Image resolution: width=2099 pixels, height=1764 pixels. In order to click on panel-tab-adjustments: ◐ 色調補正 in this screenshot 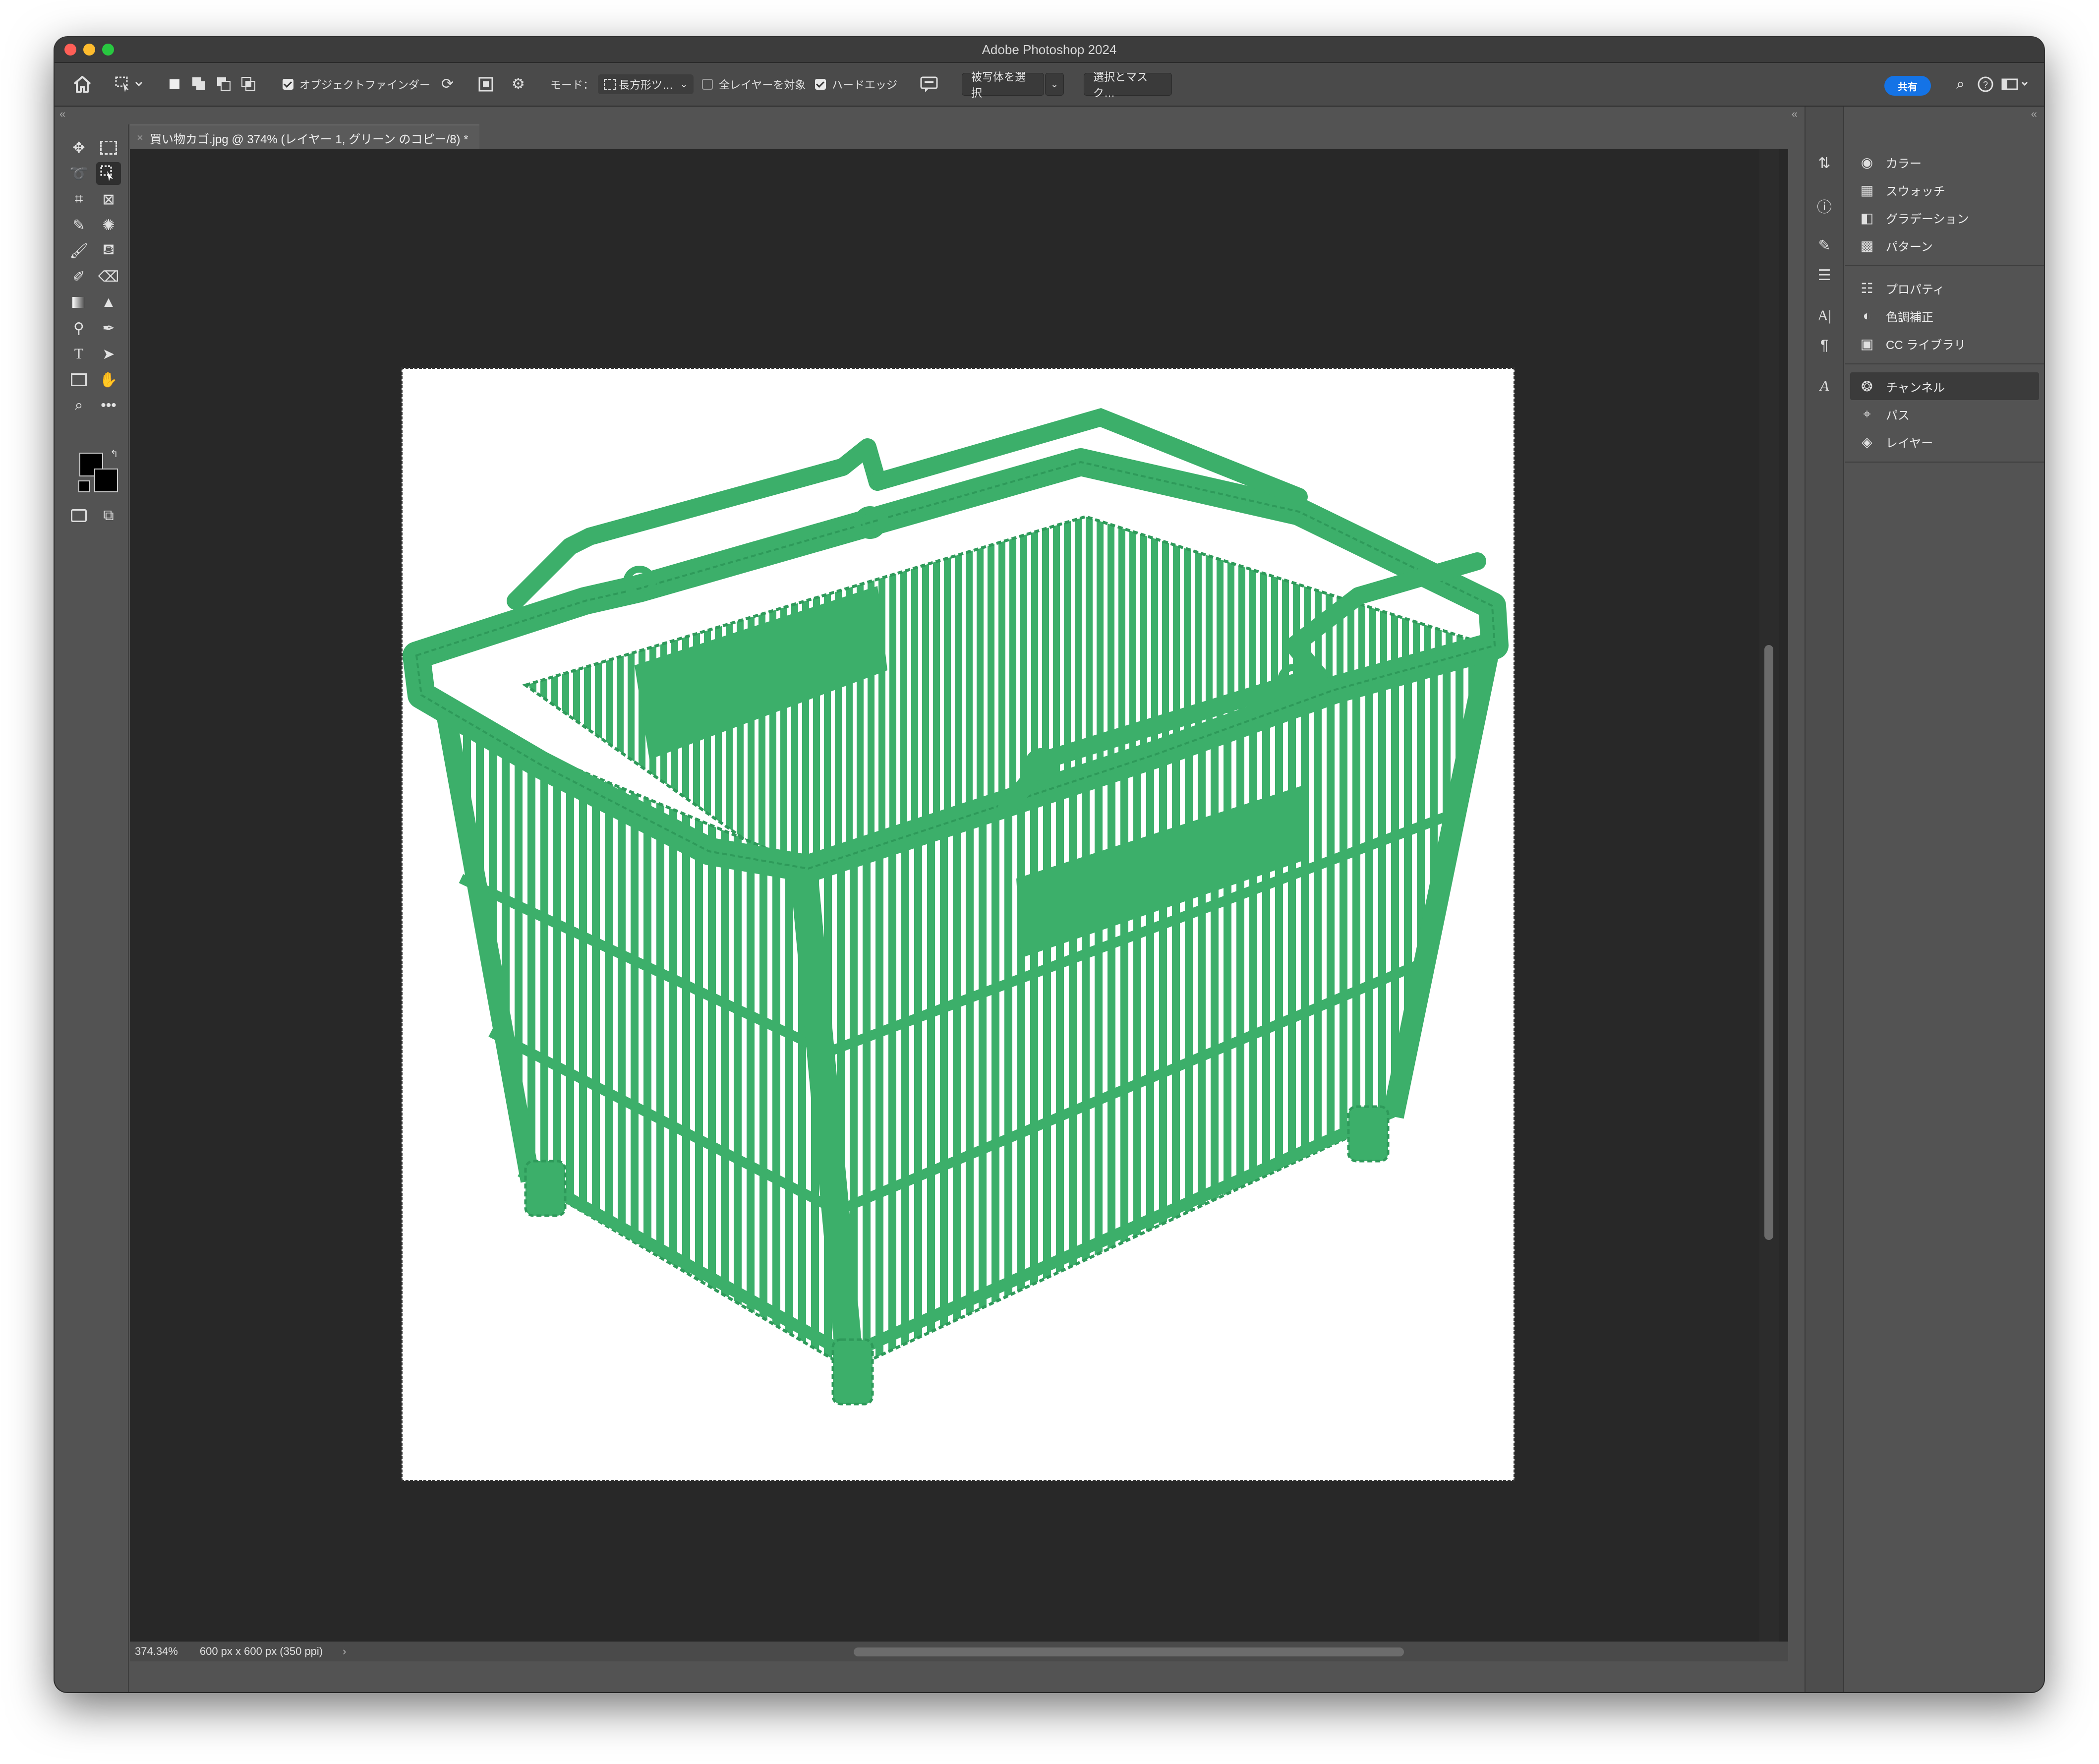, I will do `click(1944, 316)`.